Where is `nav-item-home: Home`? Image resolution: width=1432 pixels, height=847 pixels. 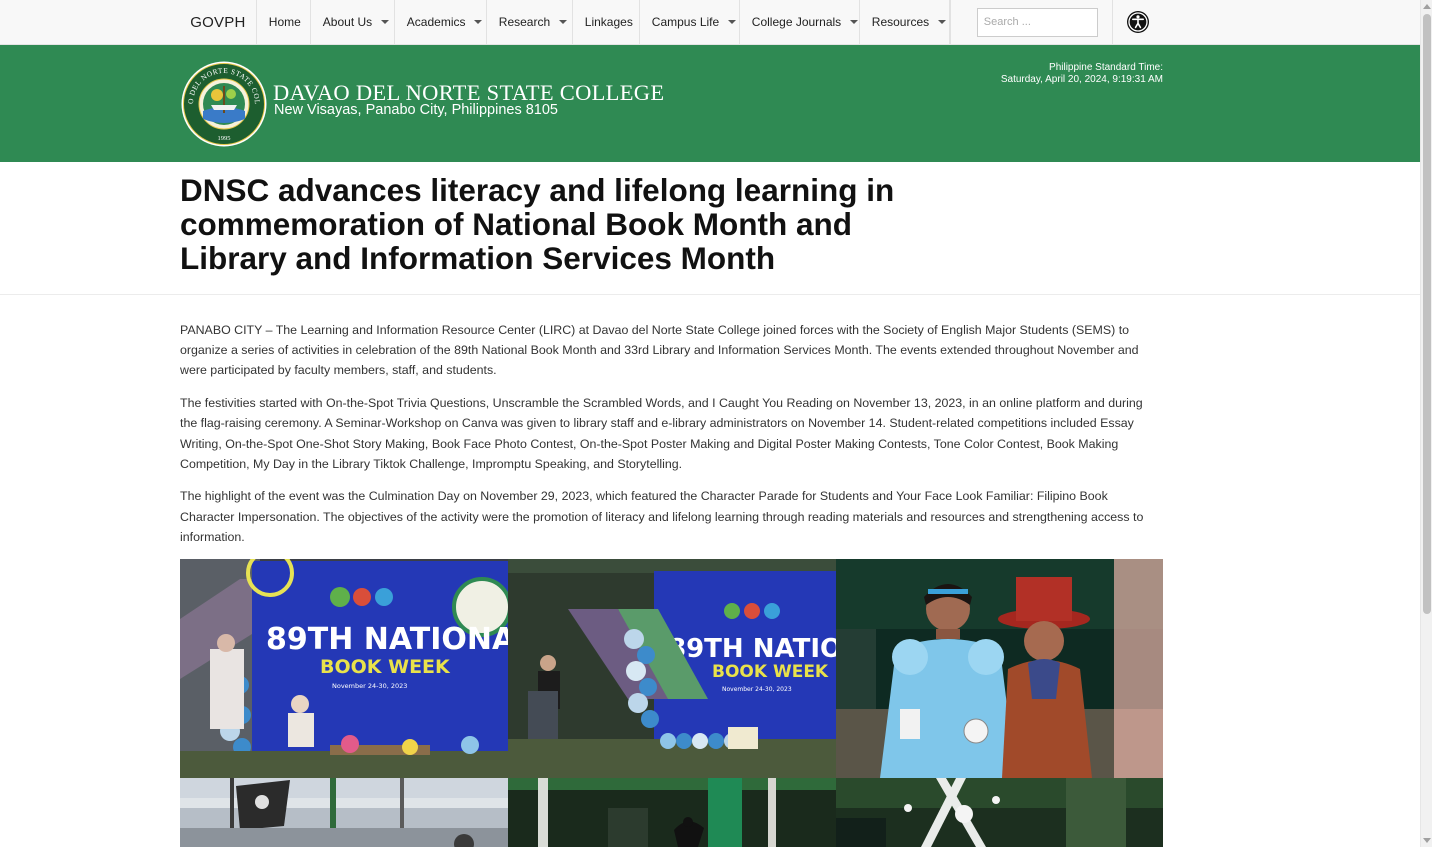 nav-item-home: Home is located at coordinates (284, 22).